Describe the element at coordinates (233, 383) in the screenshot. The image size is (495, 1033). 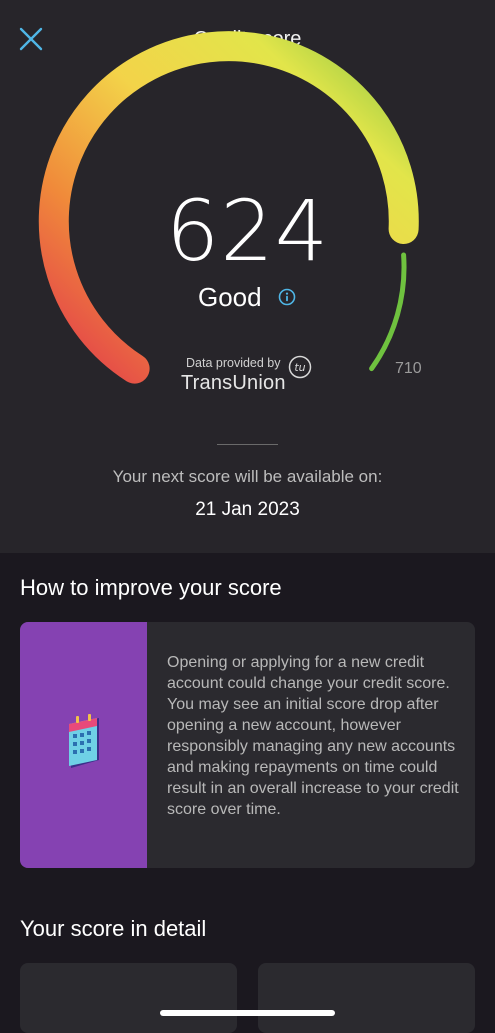
I see `provider-name: TransUnion` at that location.